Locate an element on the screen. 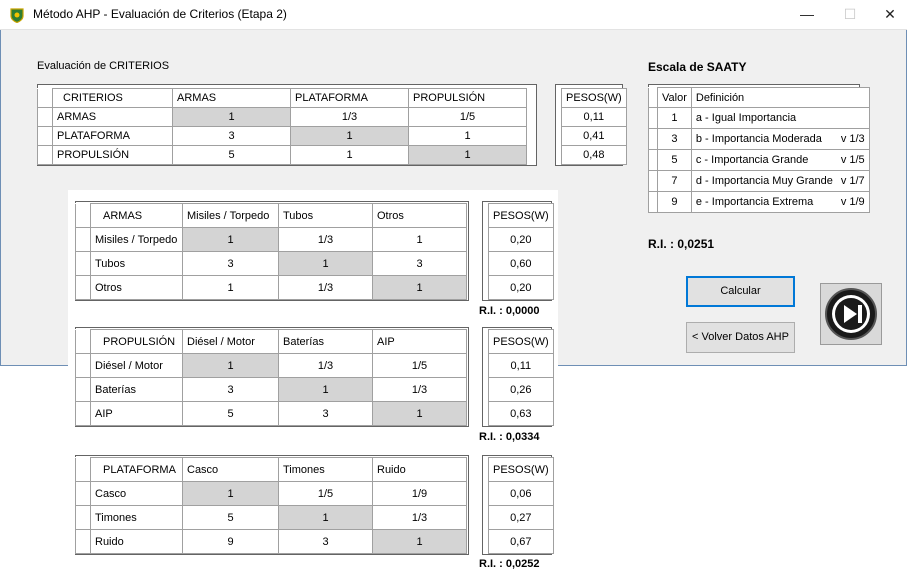 The image size is (907, 573). next-button is located at coordinates (851, 314).